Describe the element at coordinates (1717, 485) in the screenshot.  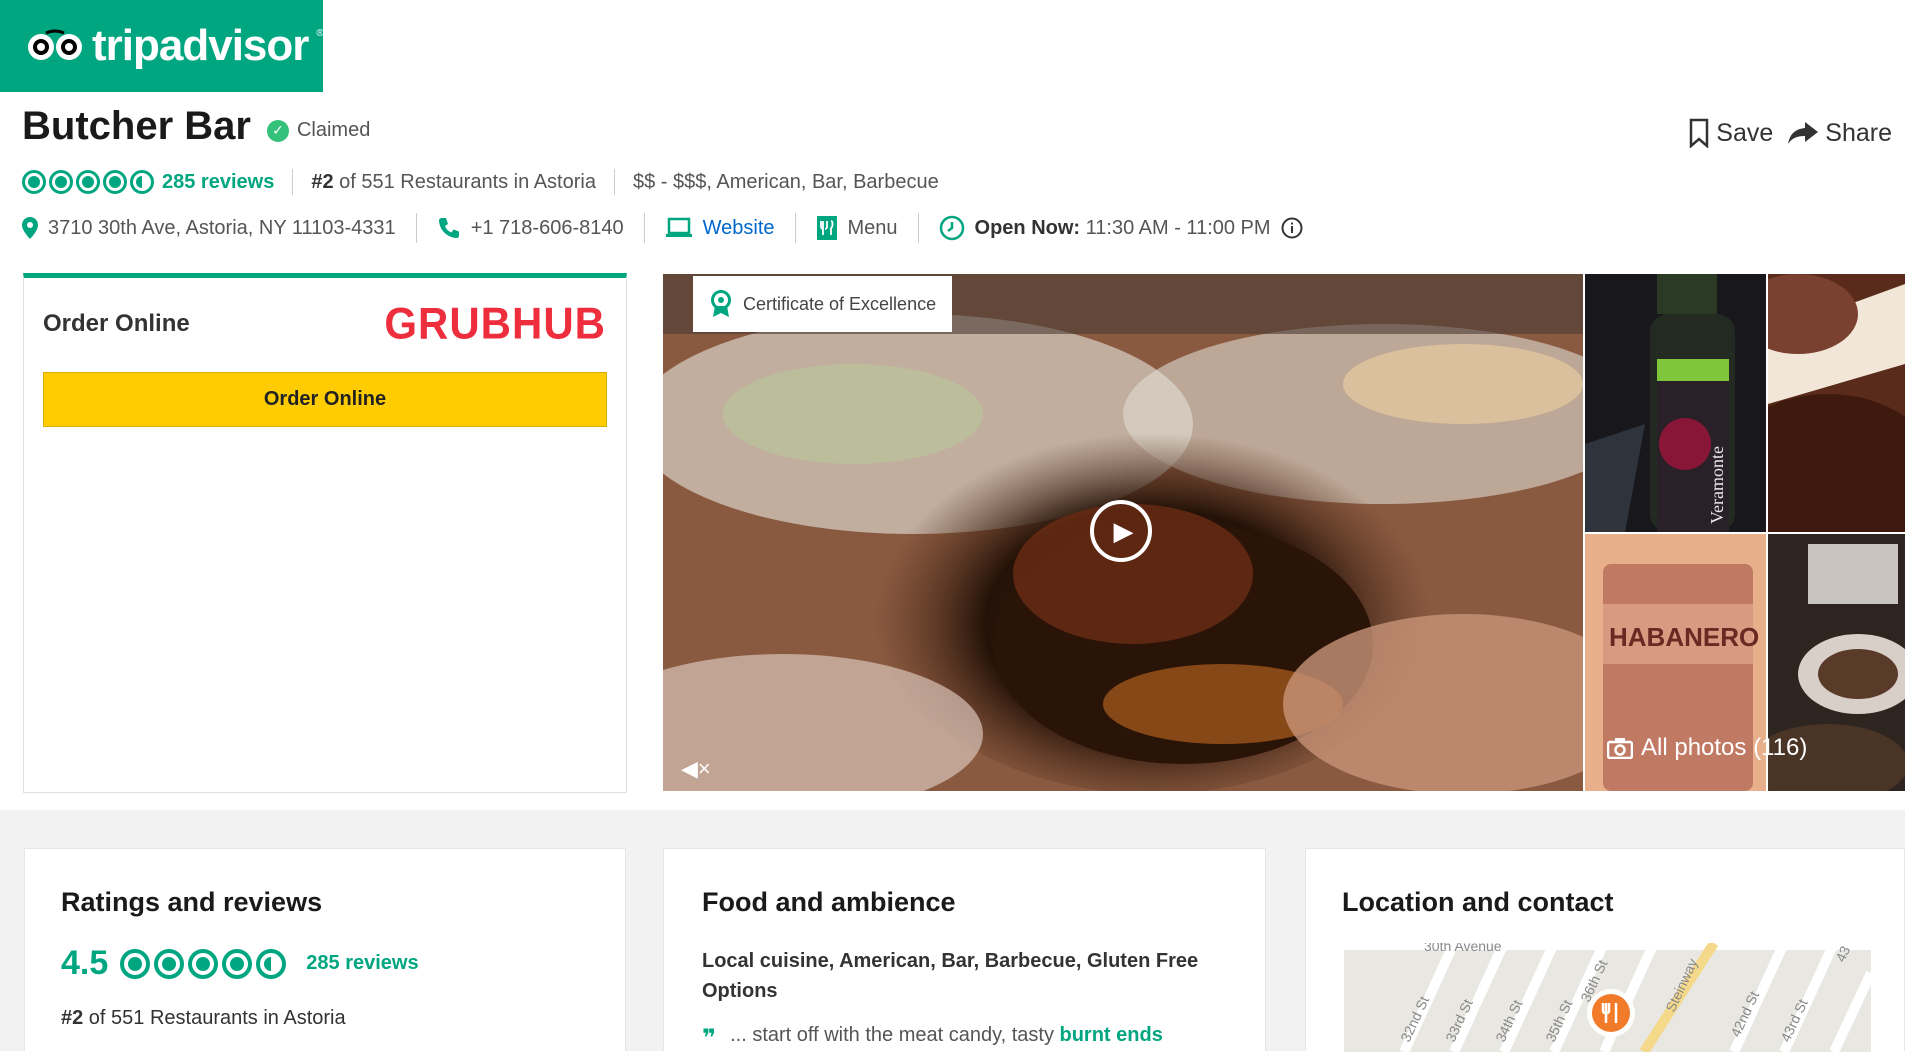
I see `bottle-label-text: Veramonte` at that location.